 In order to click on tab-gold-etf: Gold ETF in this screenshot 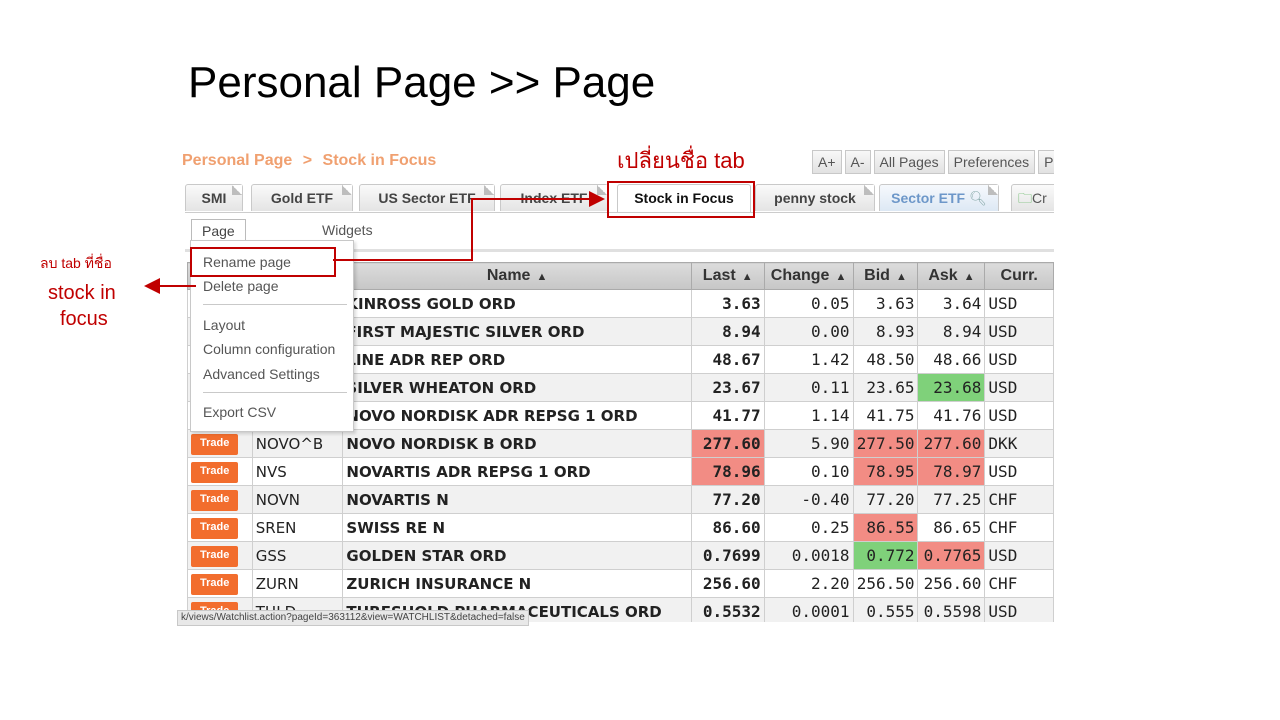, I will do `click(302, 197)`.